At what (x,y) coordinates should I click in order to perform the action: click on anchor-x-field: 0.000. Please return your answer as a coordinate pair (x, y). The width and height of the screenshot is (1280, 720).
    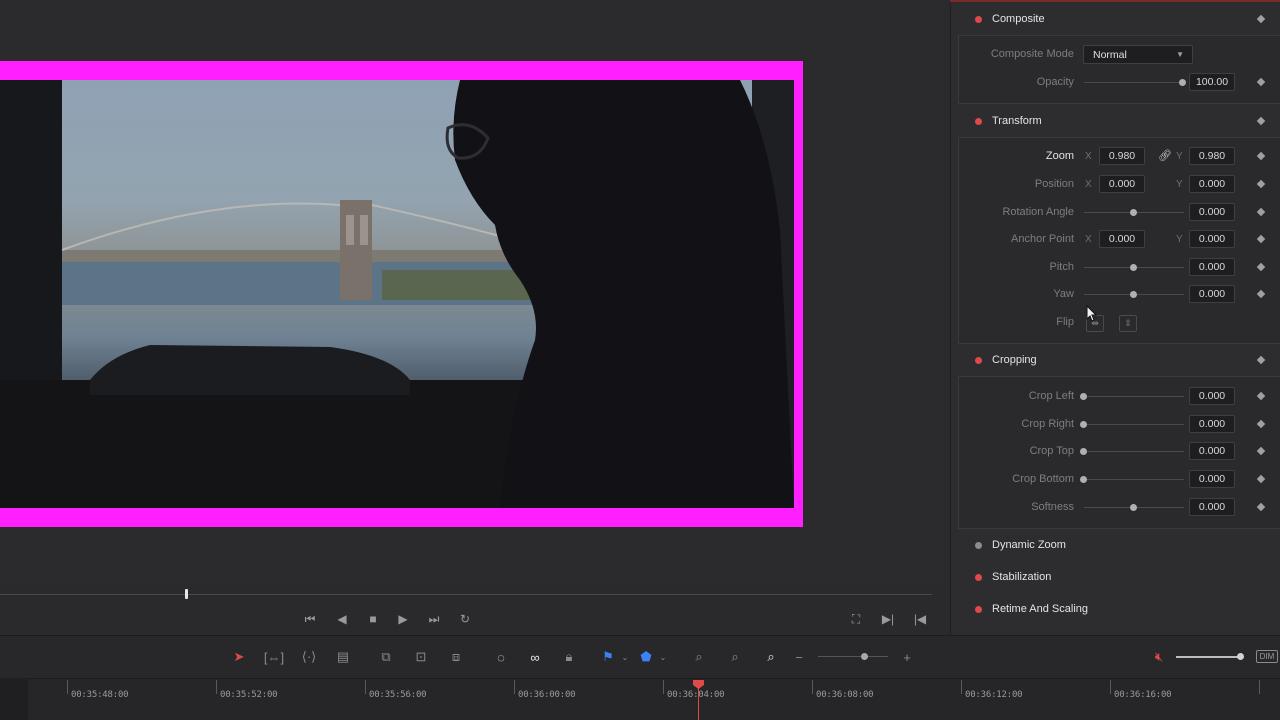
    Looking at the image, I should click on (1122, 239).